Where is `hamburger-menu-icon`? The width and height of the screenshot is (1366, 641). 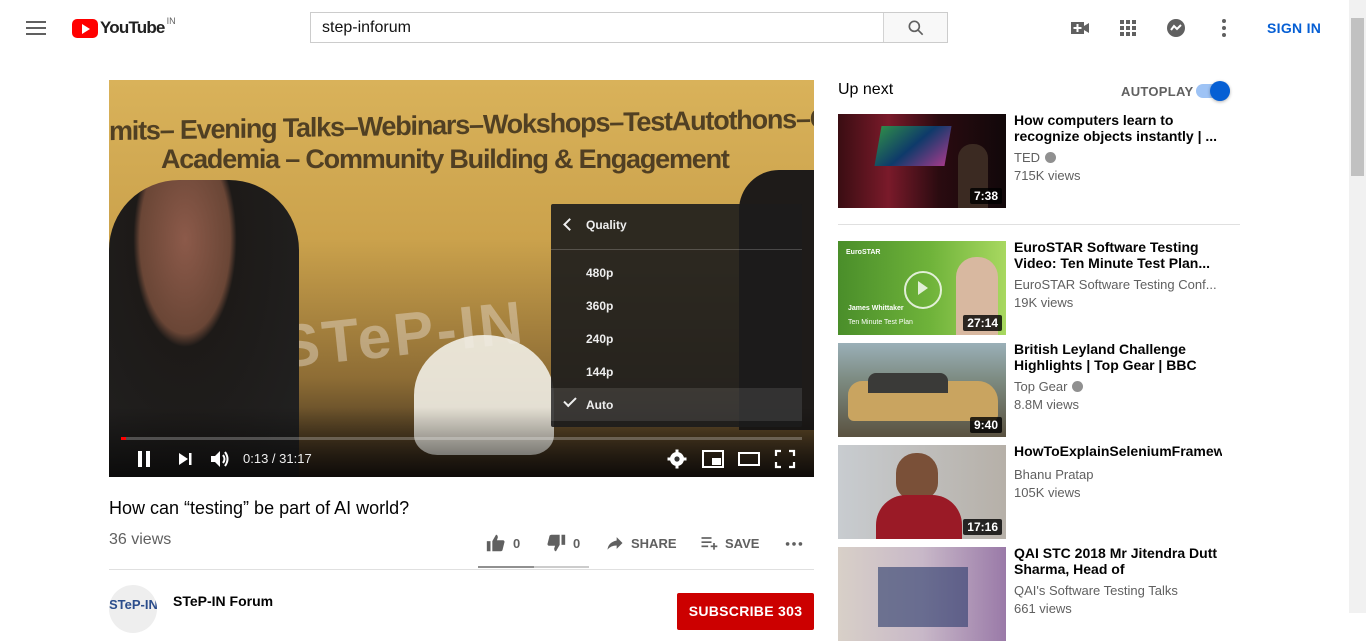
hamburger-menu-icon is located at coordinates (36, 28).